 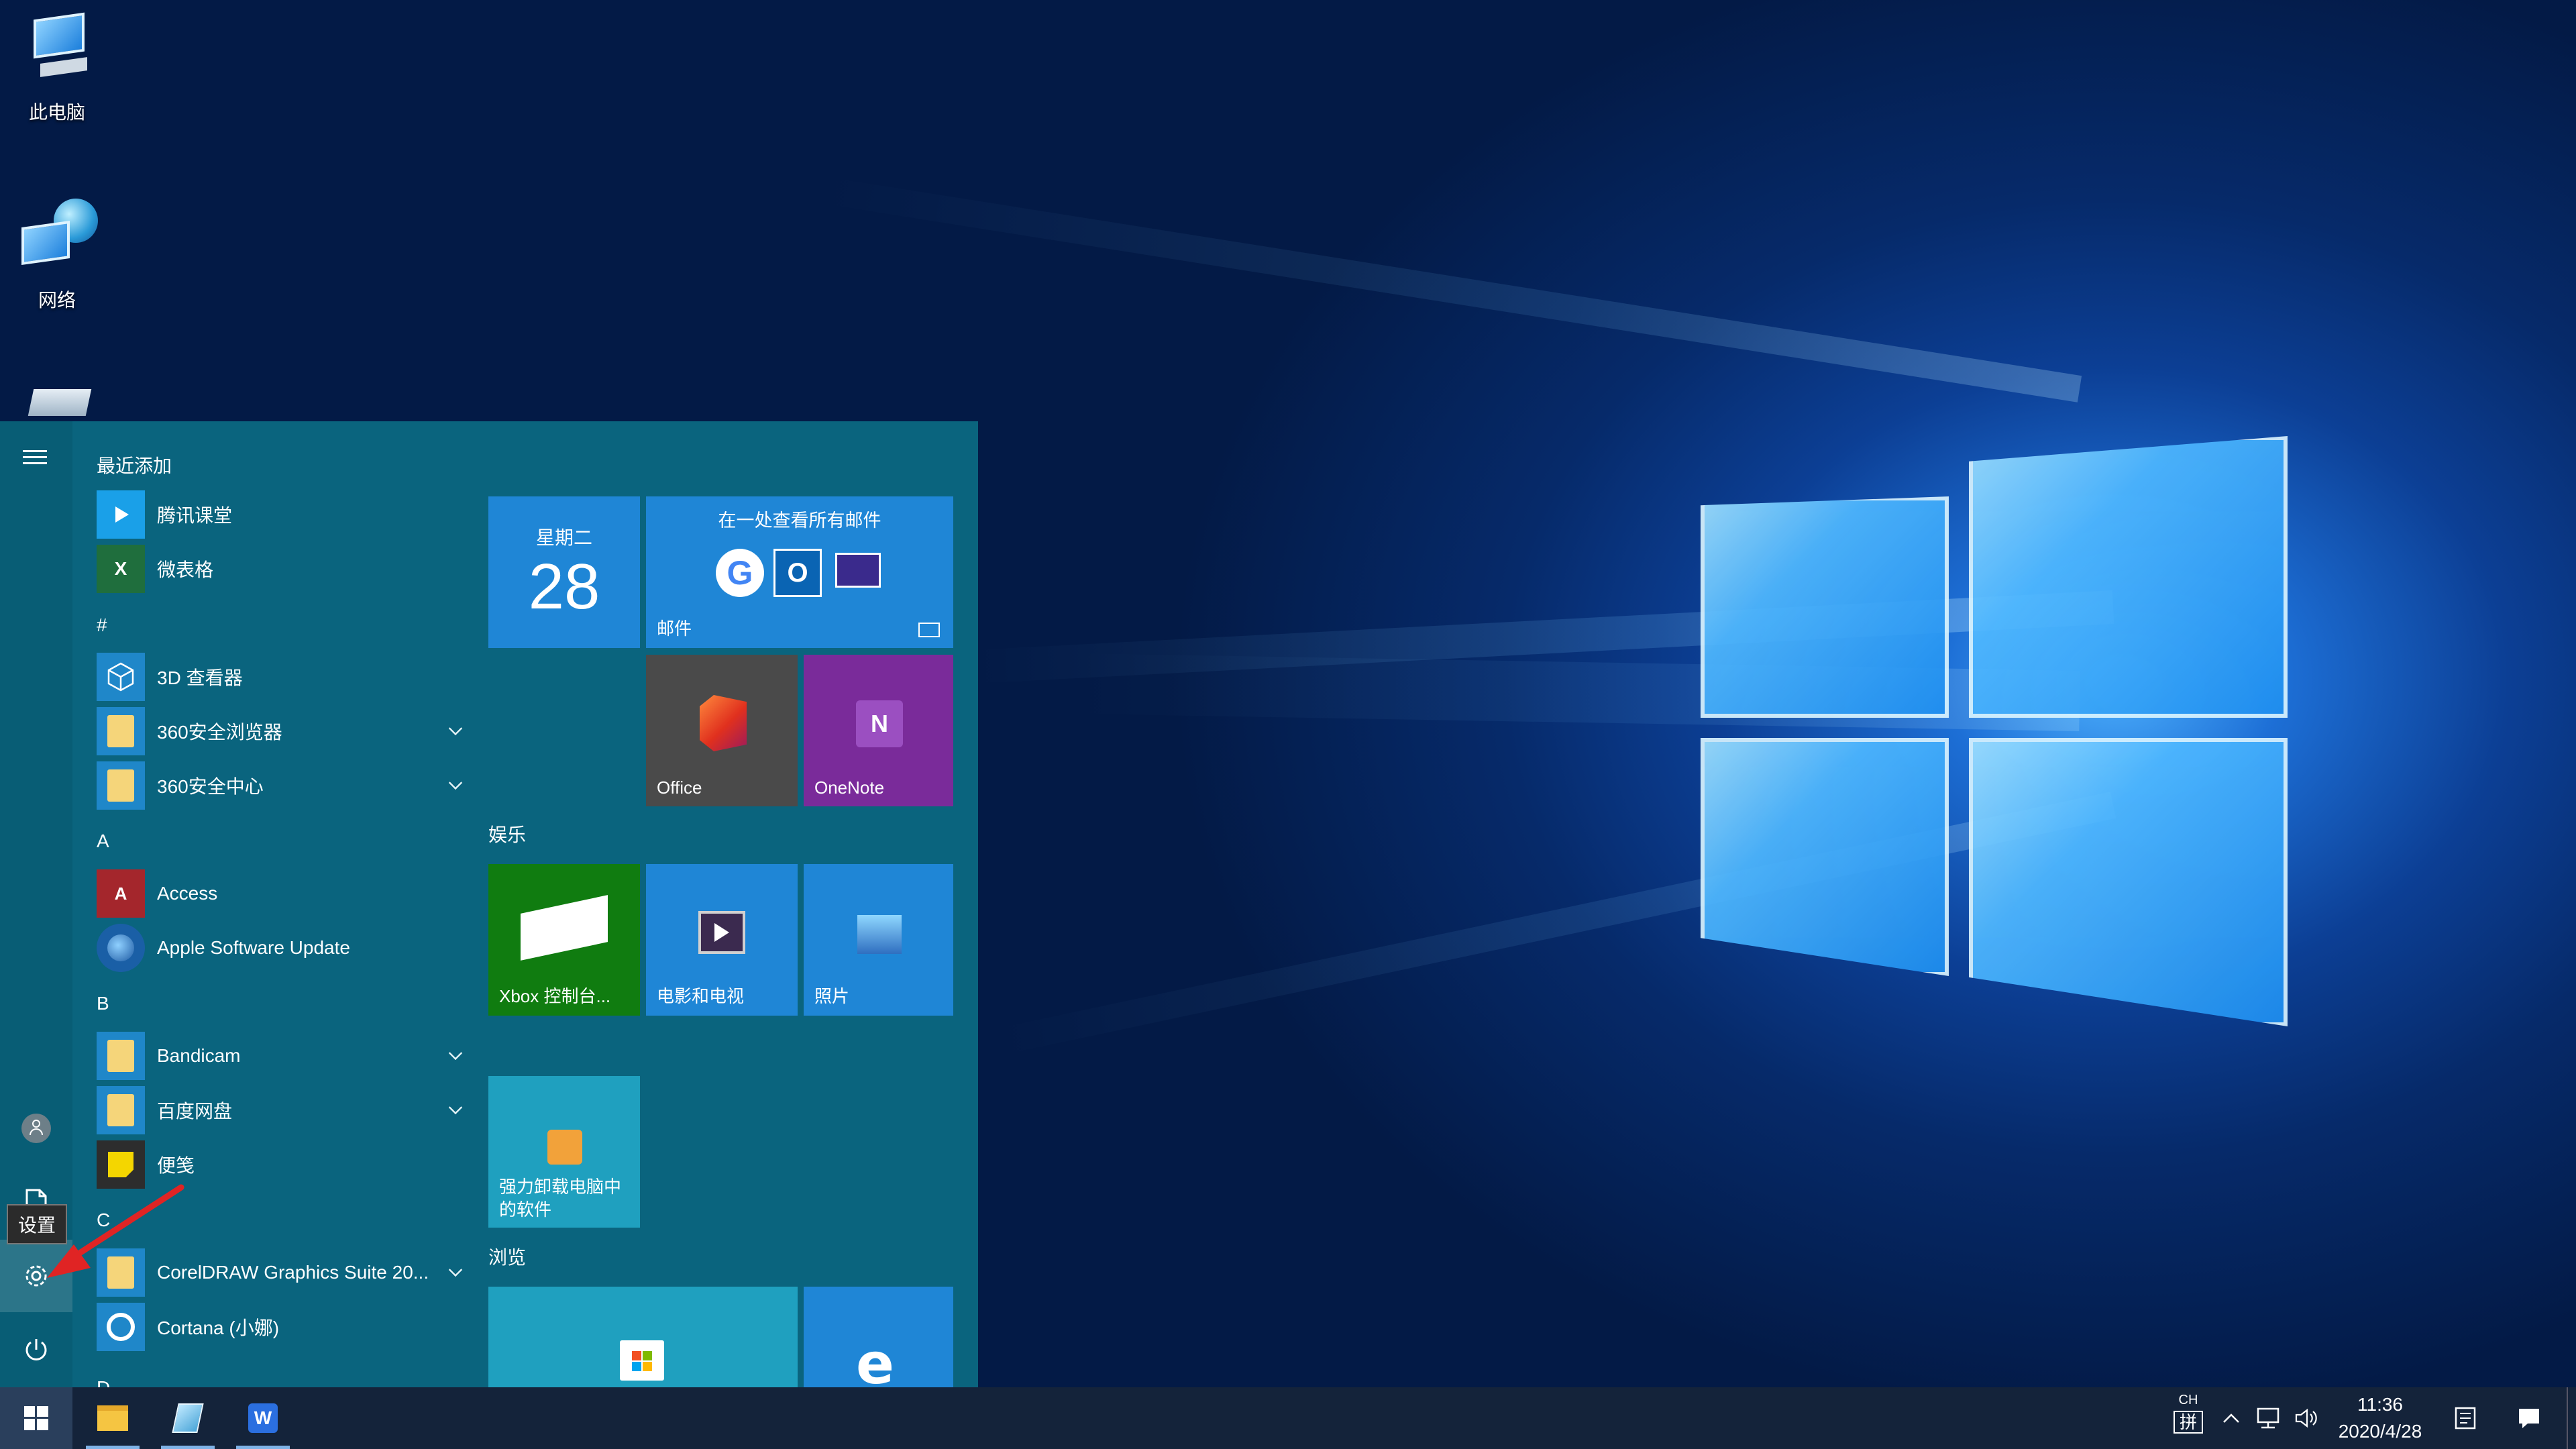 I want to click on ime-mode: 拼, so click(x=2188, y=1422).